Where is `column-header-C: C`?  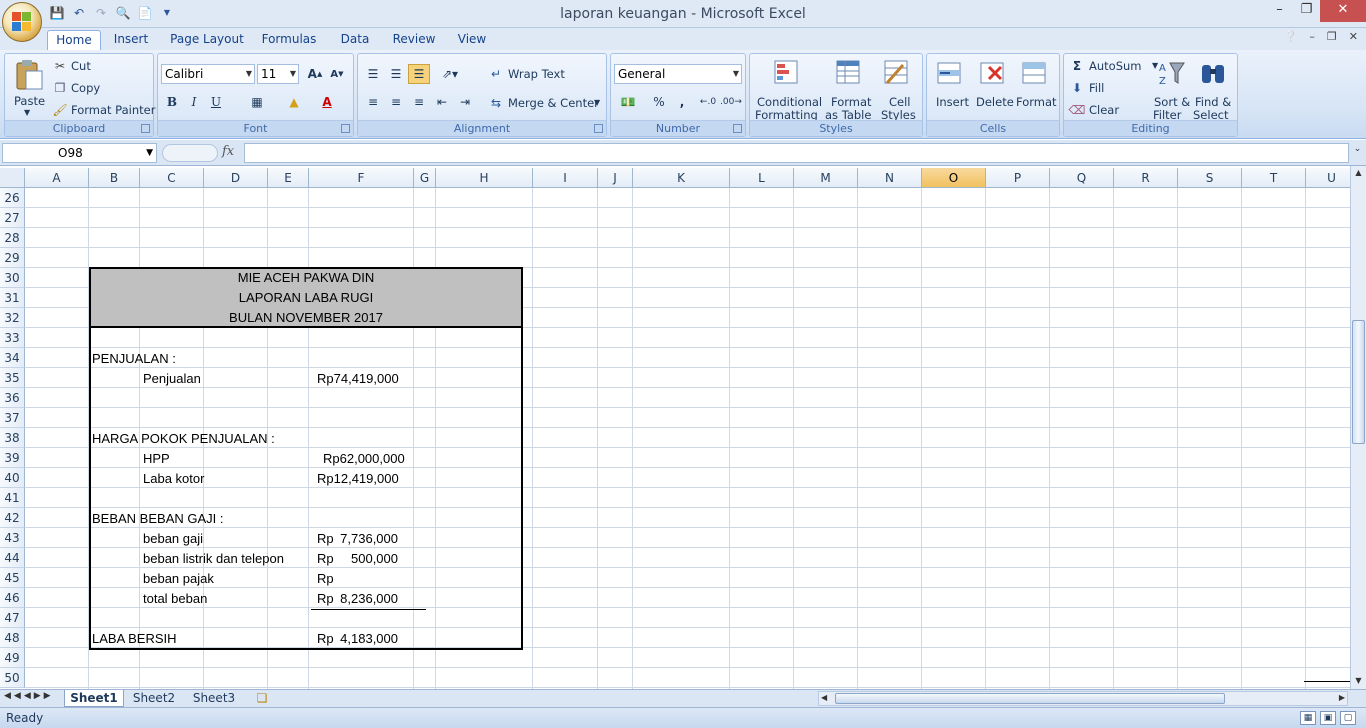 column-header-C: C is located at coordinates (172, 178).